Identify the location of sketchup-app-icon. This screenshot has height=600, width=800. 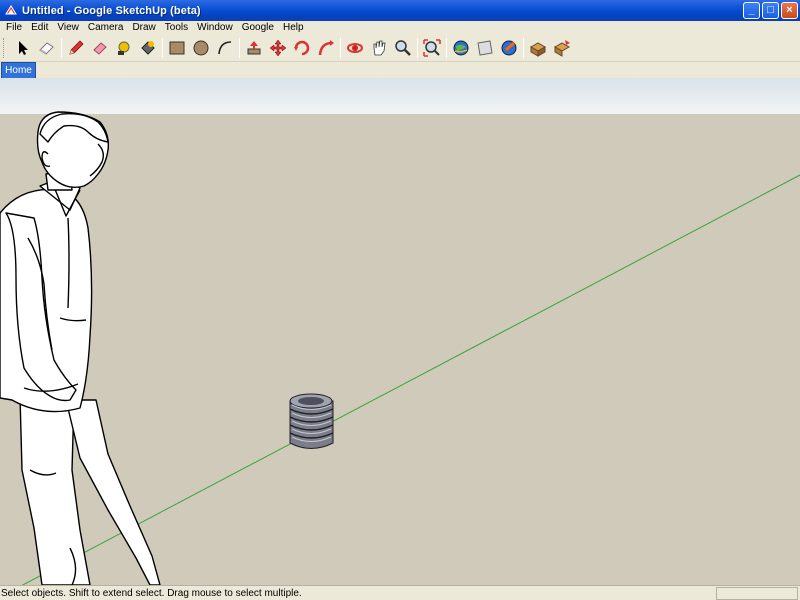
(11, 9).